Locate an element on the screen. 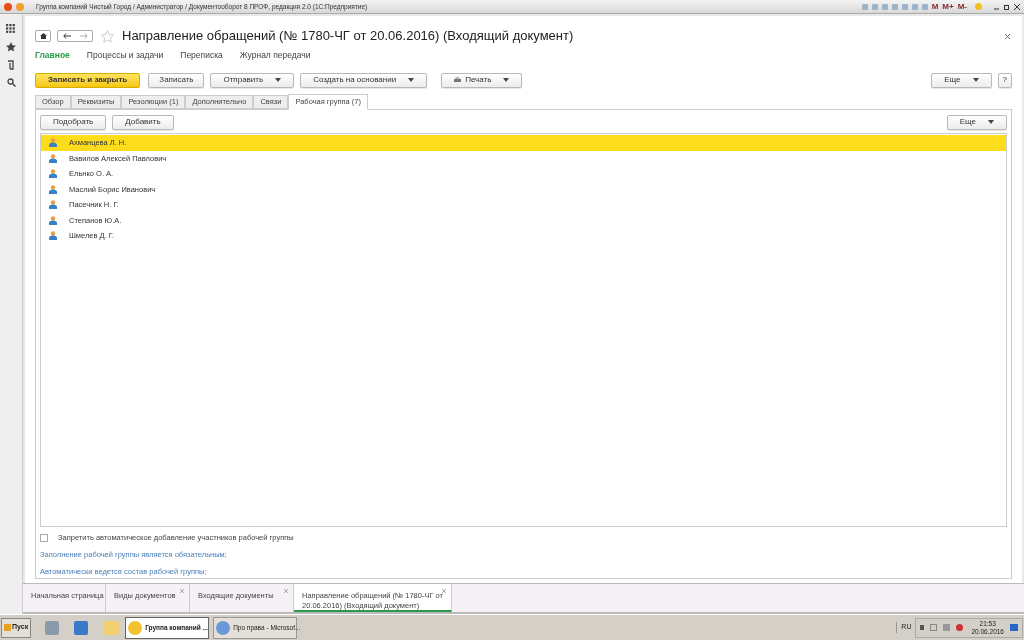 This screenshot has width=1024, height=640. nav-link: Журнал передачи is located at coordinates (275, 55).